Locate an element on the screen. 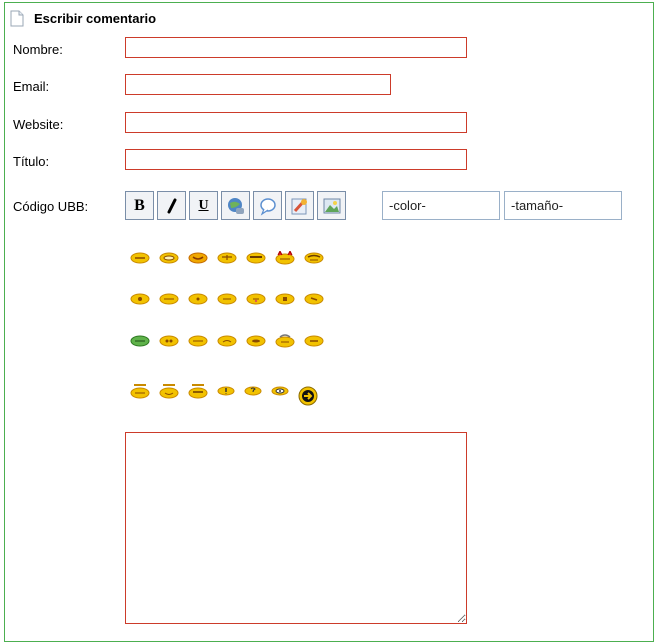  ubb-toolbar: B U is located at coordinates (235, 205).